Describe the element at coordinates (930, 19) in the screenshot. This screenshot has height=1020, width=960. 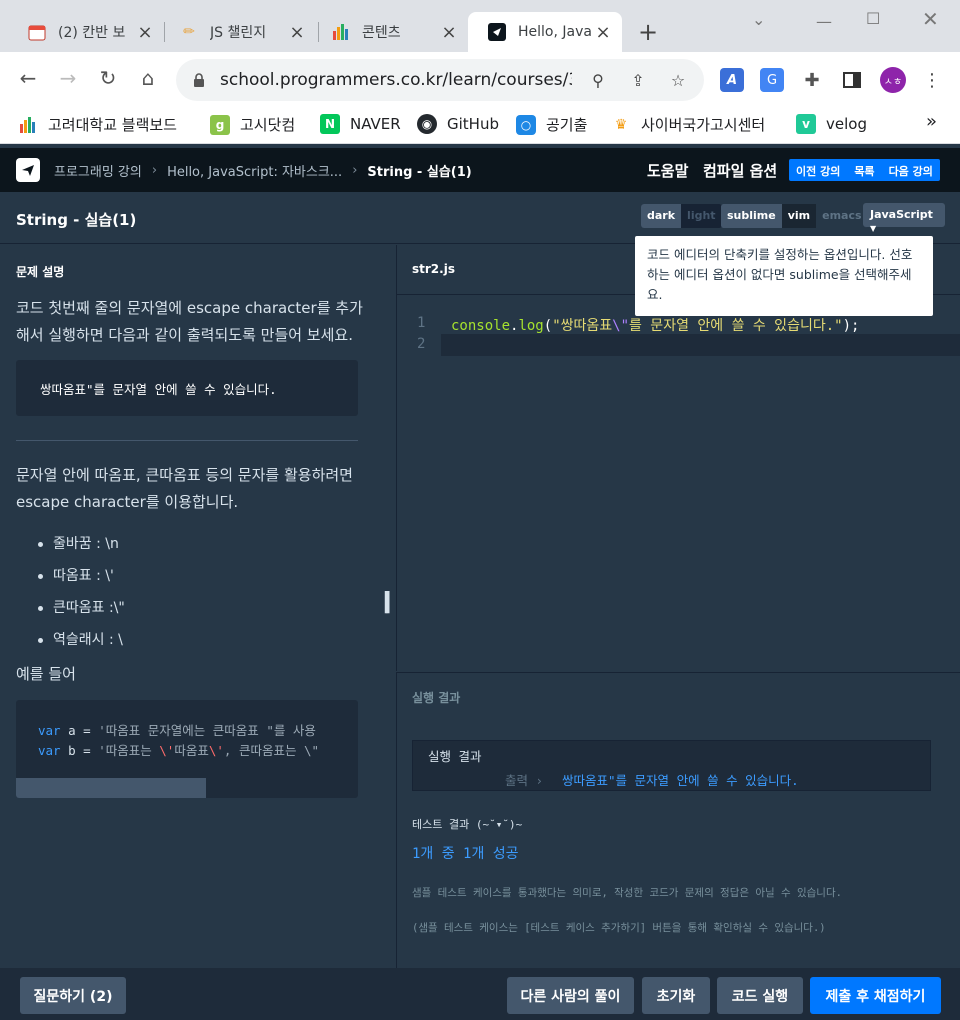
I see `window-close-icon: ✕` at that location.